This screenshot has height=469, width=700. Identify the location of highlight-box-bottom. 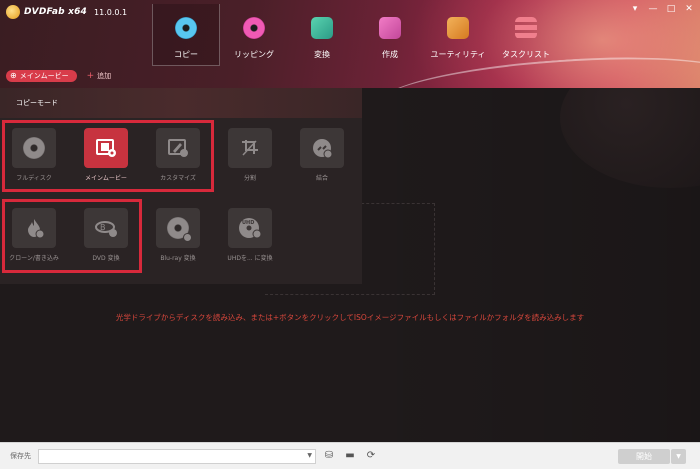
(72, 236).